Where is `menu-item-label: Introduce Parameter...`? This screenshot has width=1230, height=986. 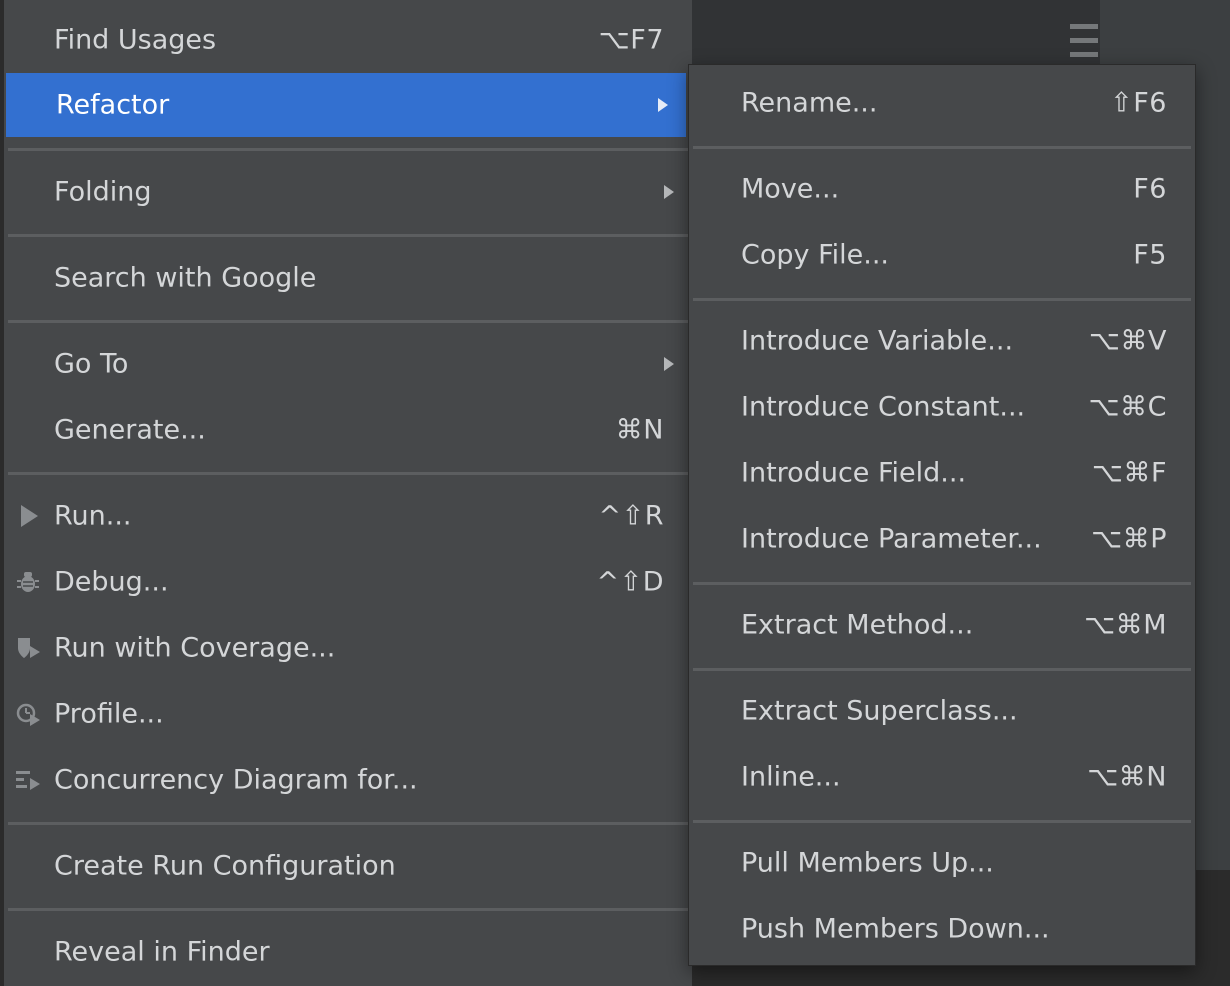
menu-item-label: Introduce Parameter... is located at coordinates (891, 539).